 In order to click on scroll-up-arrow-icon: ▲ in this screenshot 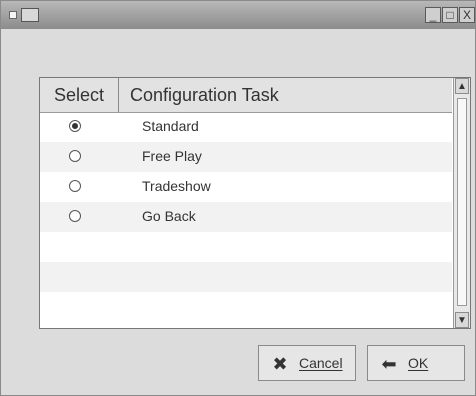, I will do `click(462, 86)`.